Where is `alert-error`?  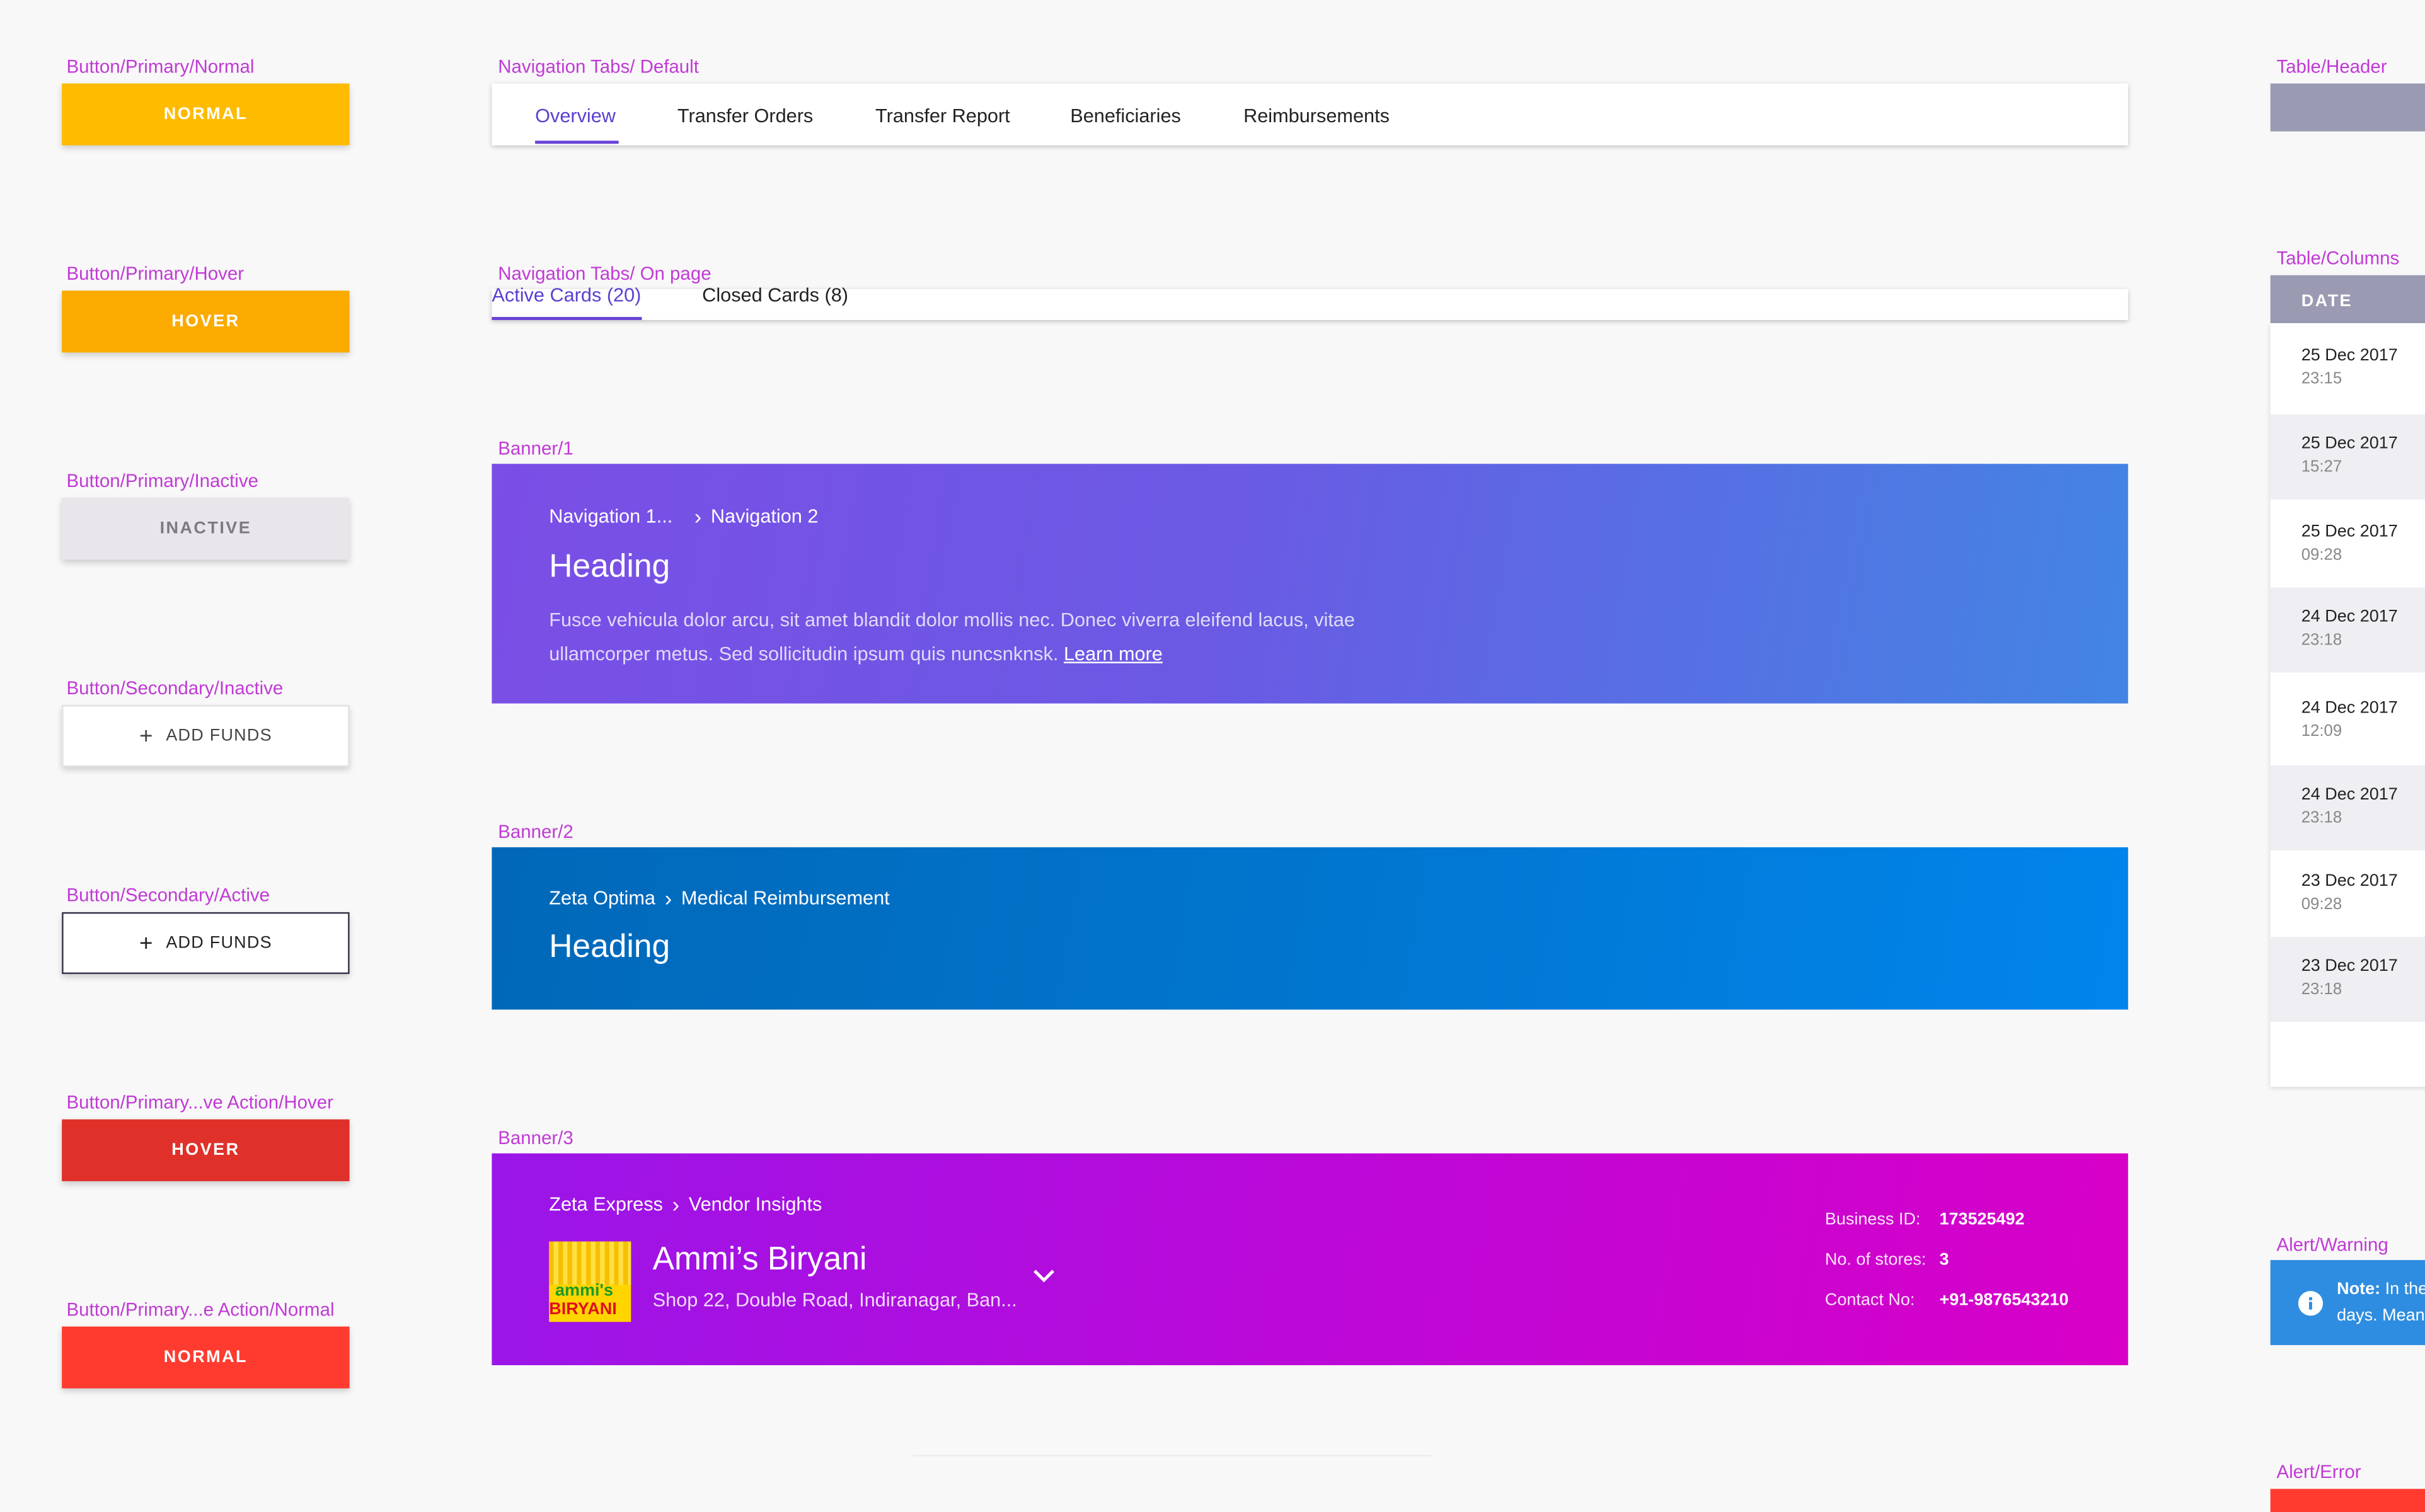 alert-error is located at coordinates (2347, 1500).